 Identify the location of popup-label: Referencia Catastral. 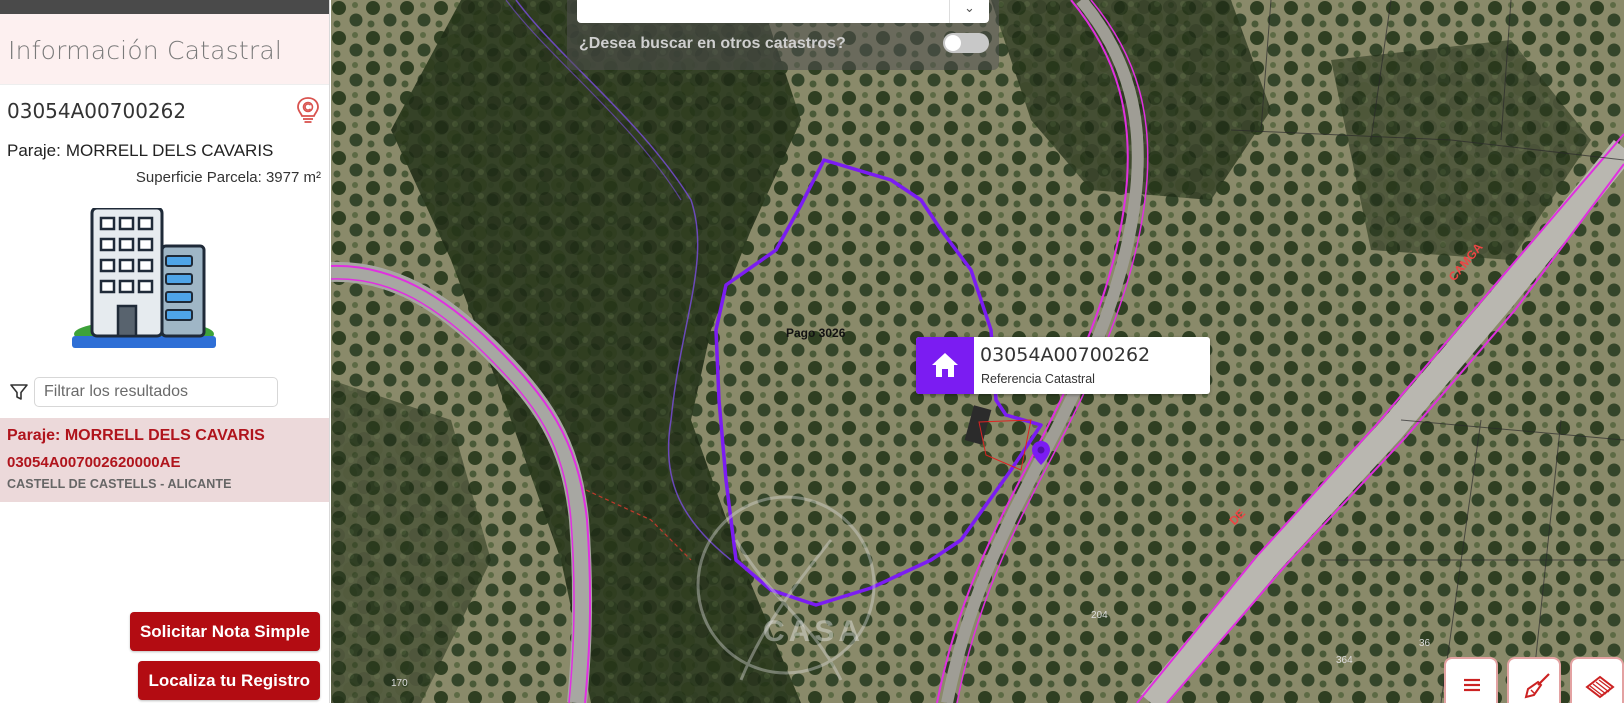
(1038, 379).